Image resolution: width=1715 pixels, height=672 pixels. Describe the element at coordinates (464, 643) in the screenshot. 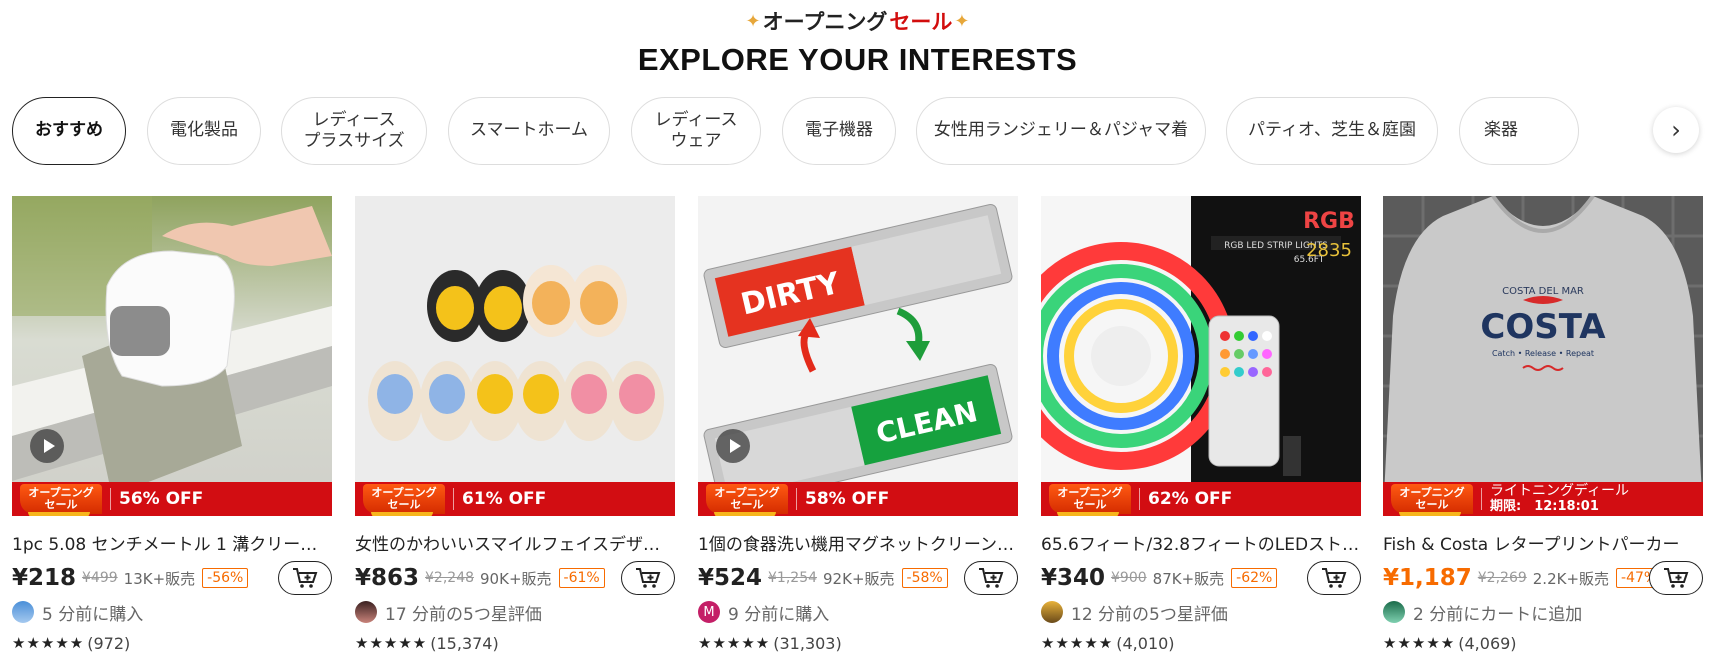

I see `review-count: (15,374)` at that location.